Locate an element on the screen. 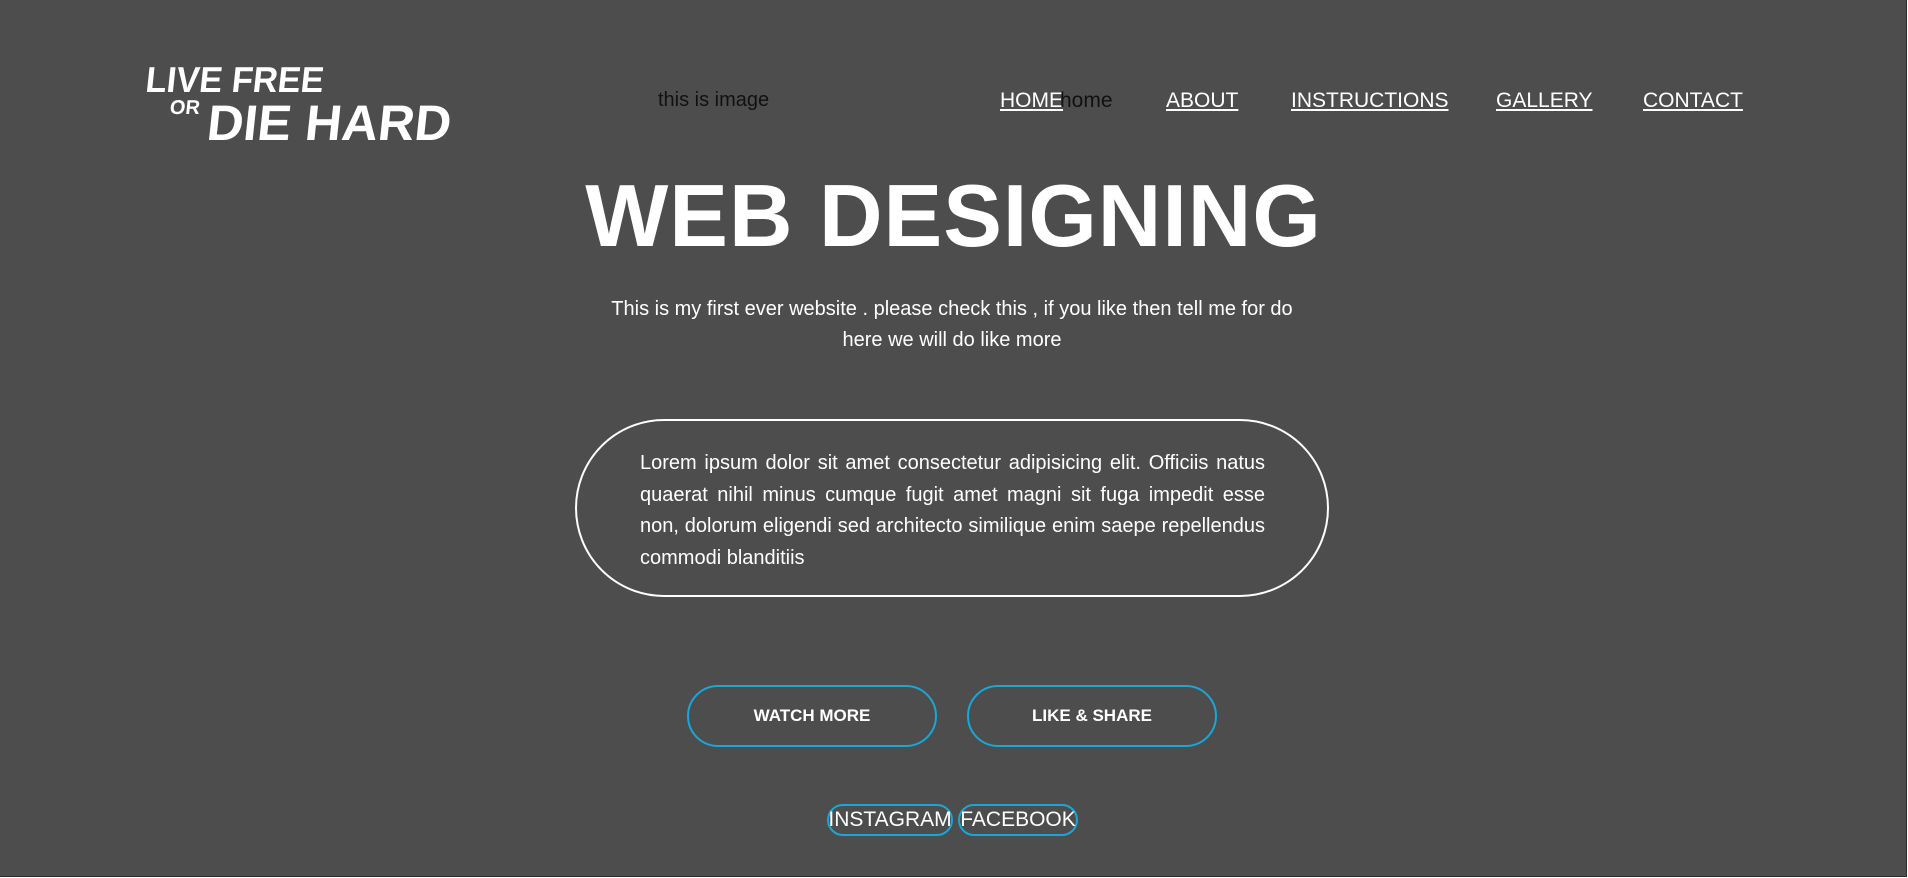 Image resolution: width=1908 pixels, height=878 pixels. instagram-button: INSTAGRAM is located at coordinates (890, 820).